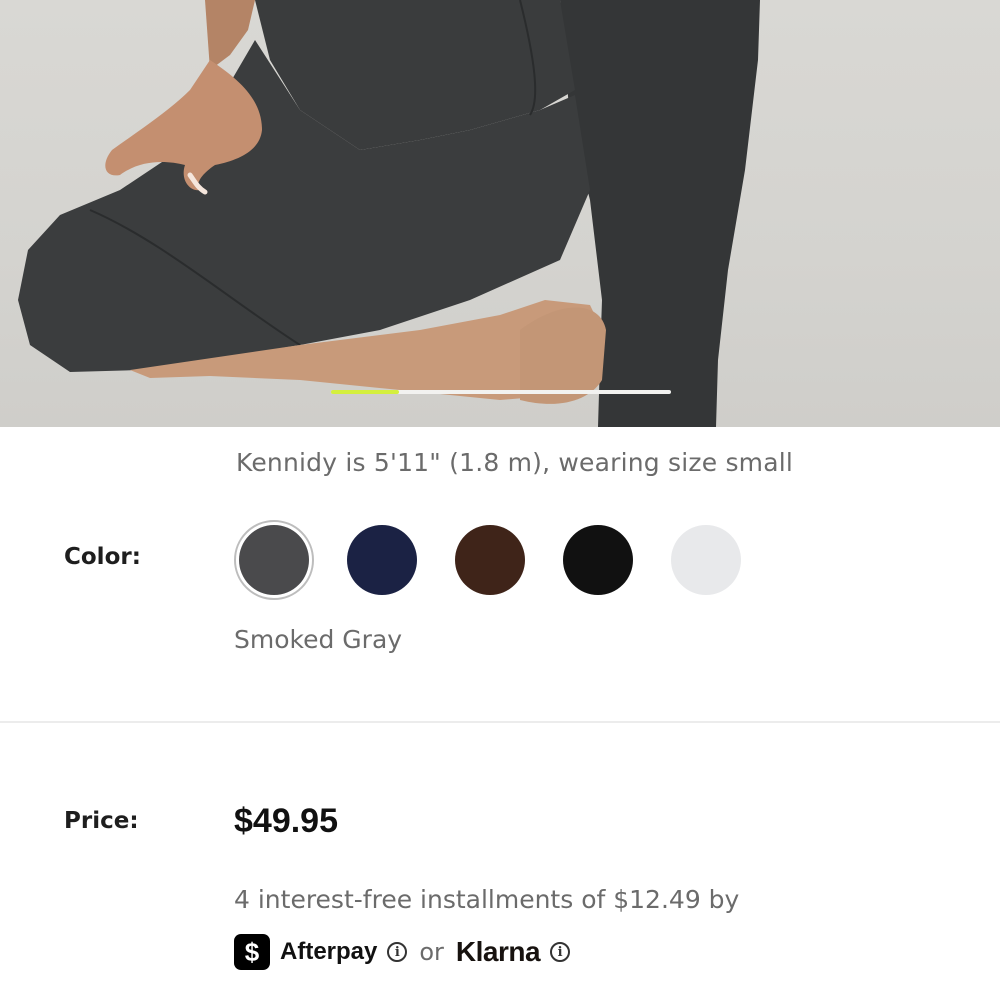  Describe the element at coordinates (498, 951) in the screenshot. I see `klarna-label: Klarna` at that location.